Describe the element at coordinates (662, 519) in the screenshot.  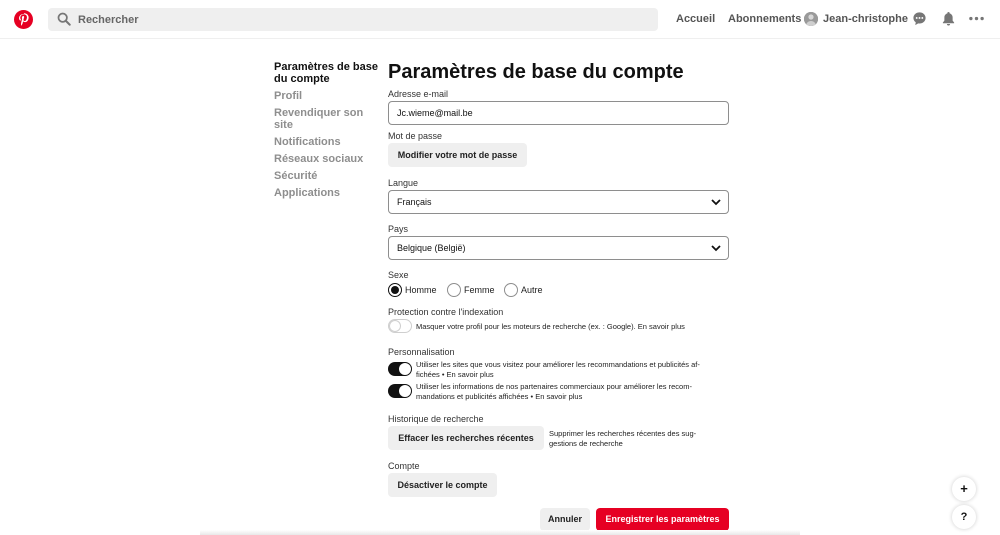
I see `save-settings-button: Enregistrer les paramètres` at that location.